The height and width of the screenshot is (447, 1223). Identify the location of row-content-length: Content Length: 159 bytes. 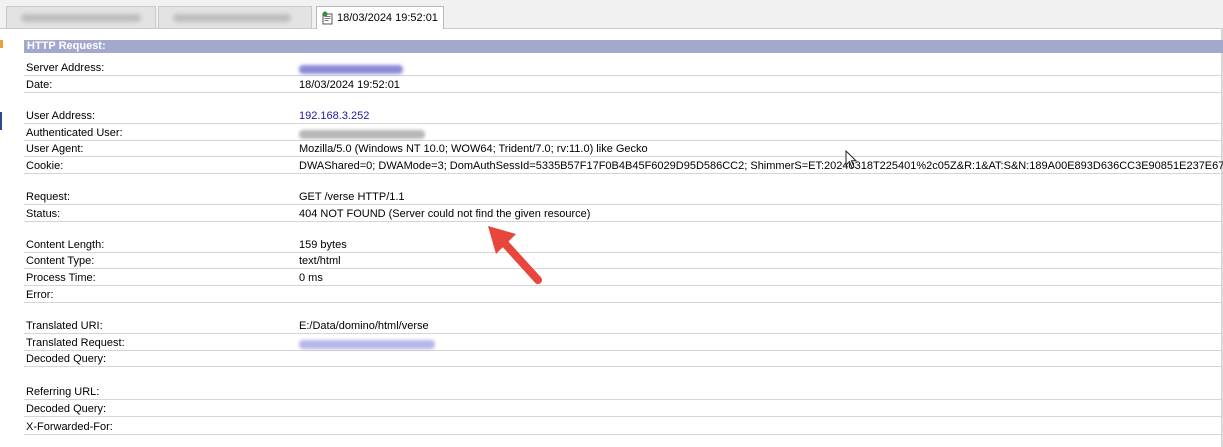
(623, 245).